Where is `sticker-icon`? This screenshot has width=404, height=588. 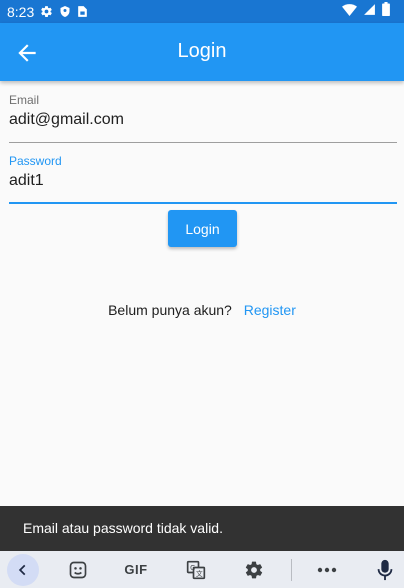 sticker-icon is located at coordinates (78, 569).